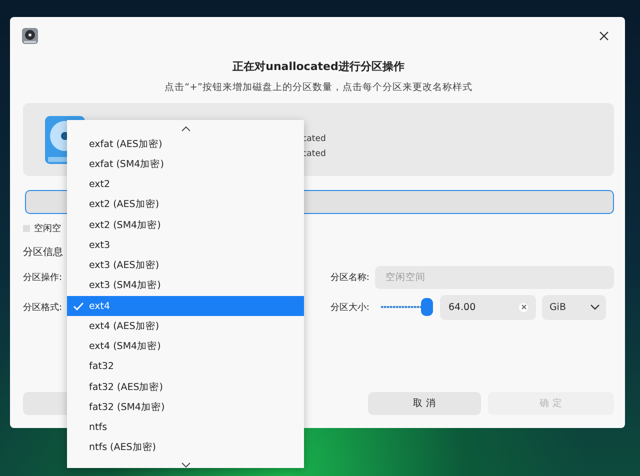  I want to click on menu-item: ntfs (AES加密), so click(185, 448).